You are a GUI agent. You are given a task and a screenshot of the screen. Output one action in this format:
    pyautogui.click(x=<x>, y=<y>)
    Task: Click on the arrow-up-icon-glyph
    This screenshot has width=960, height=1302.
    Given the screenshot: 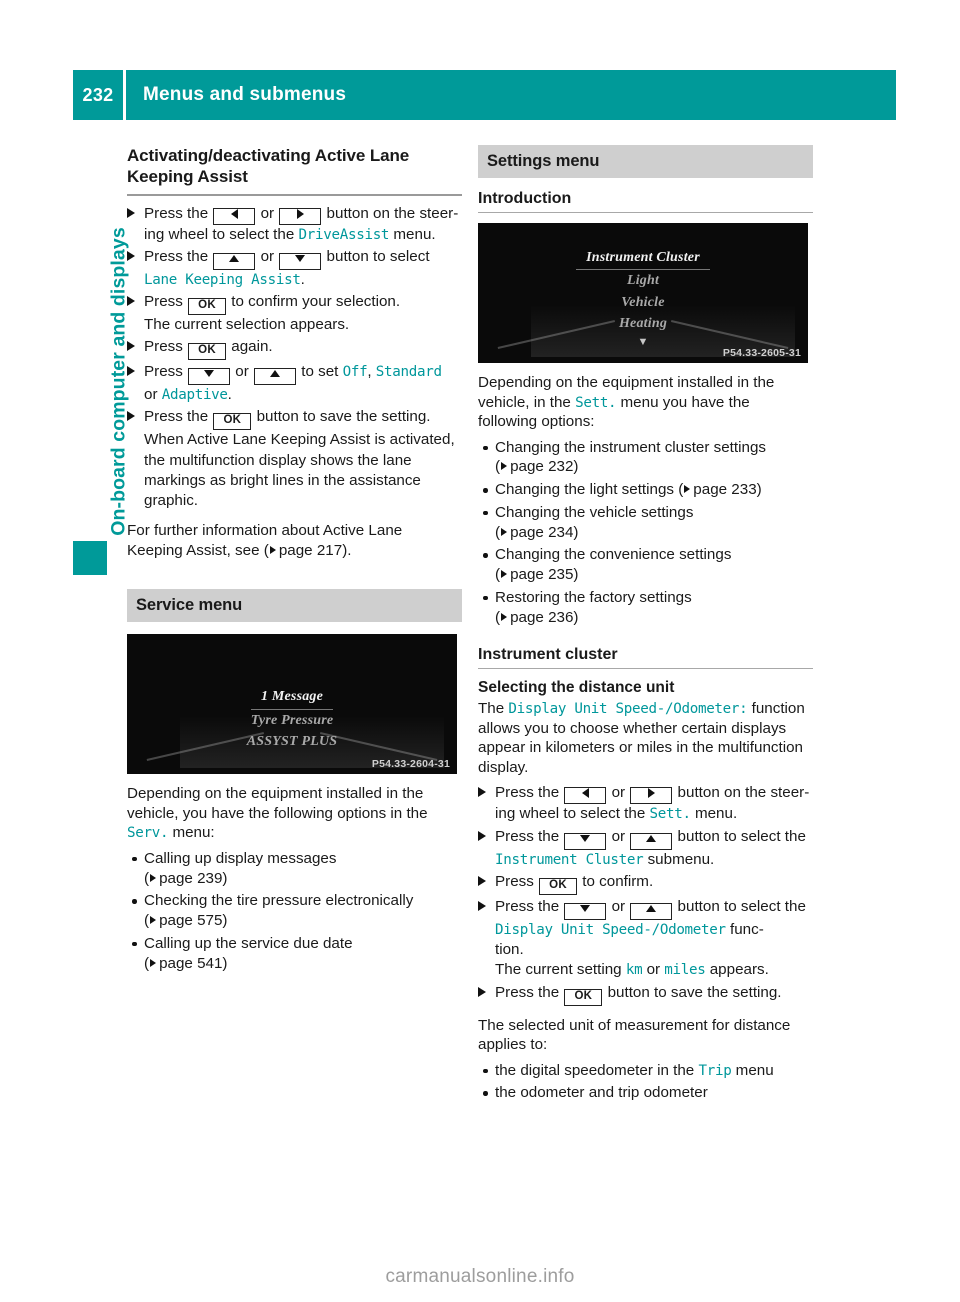 What is the action you would take?
    pyautogui.click(x=234, y=258)
    